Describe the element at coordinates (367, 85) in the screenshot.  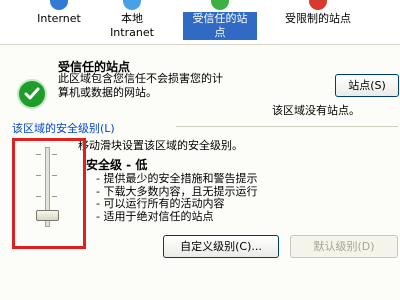
I see `sites-button: 站点(S)` at that location.